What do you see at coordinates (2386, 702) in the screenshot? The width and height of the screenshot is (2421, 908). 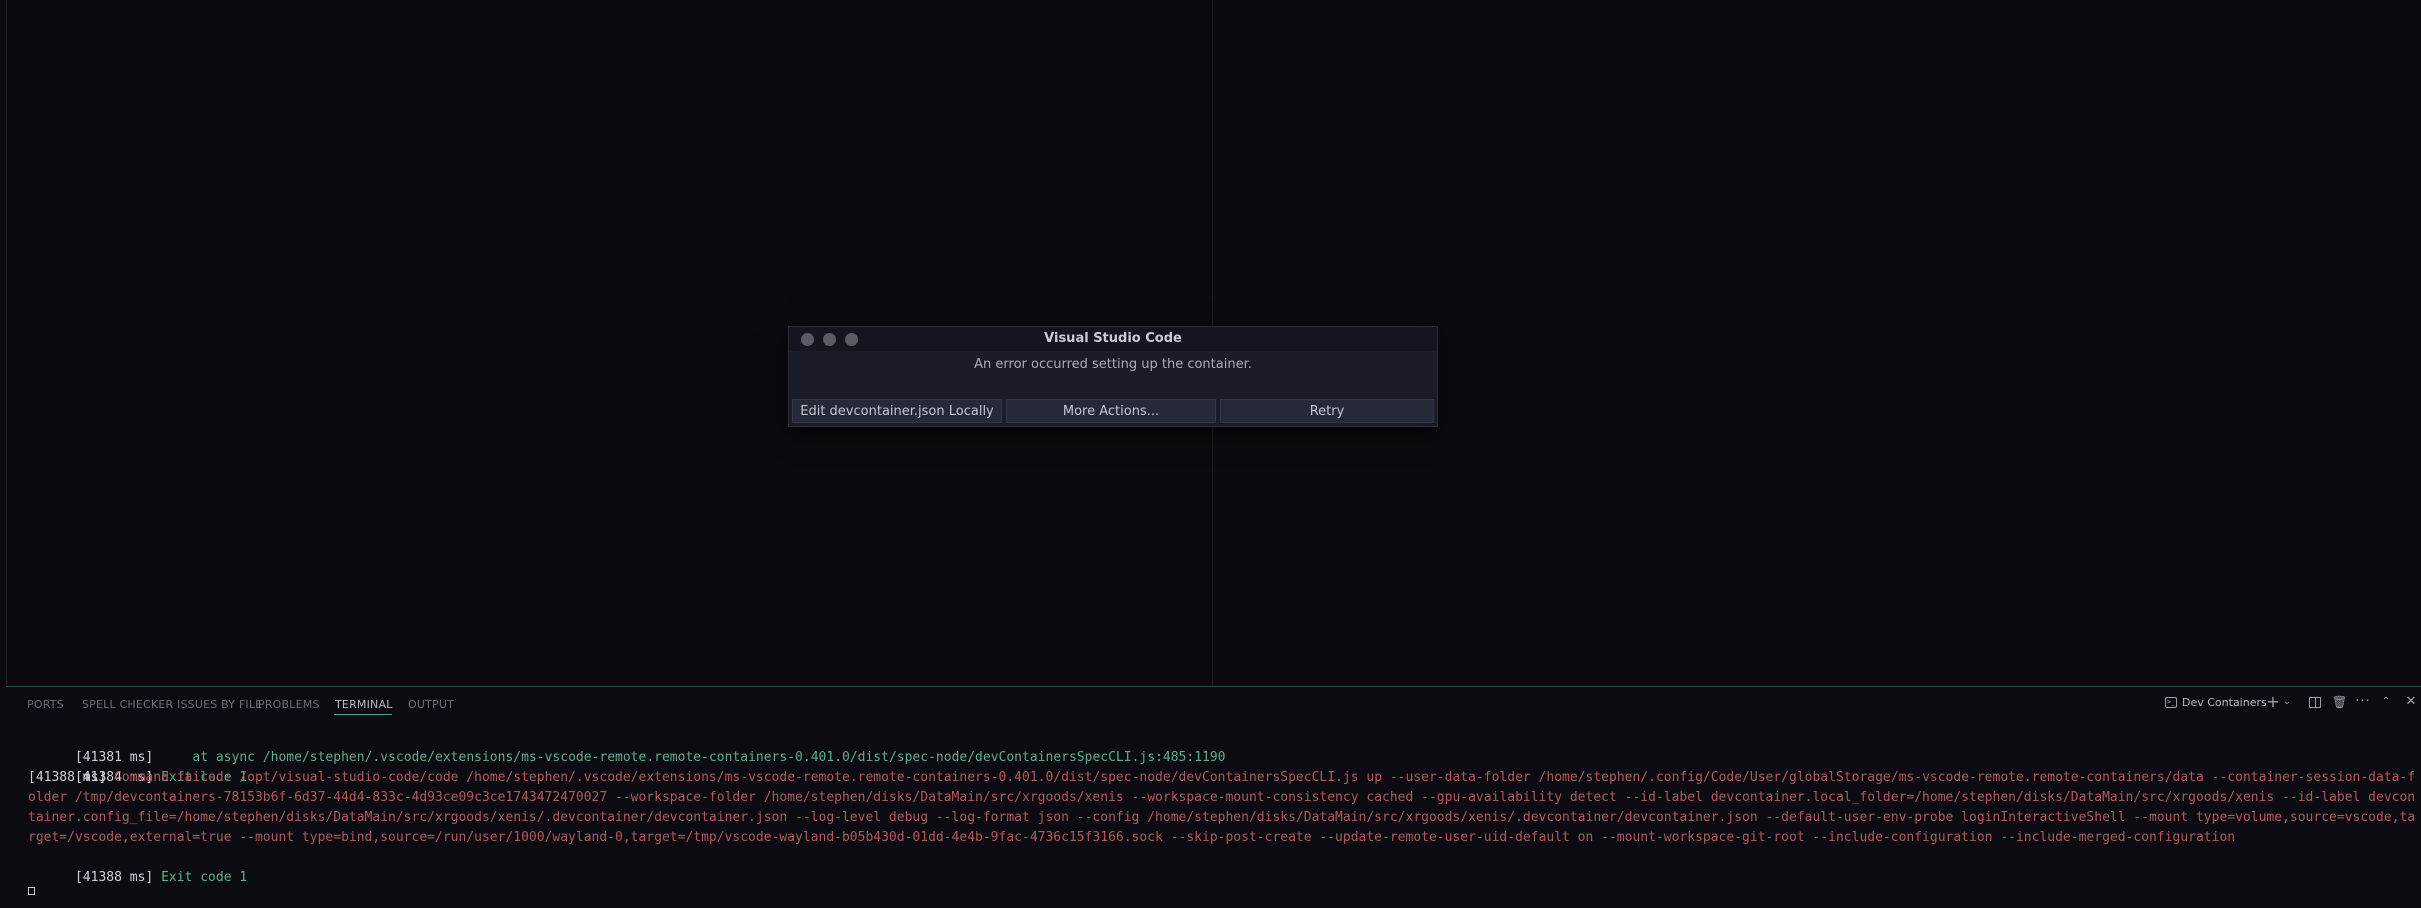 I see `chevron-up-icon: ⌃` at bounding box center [2386, 702].